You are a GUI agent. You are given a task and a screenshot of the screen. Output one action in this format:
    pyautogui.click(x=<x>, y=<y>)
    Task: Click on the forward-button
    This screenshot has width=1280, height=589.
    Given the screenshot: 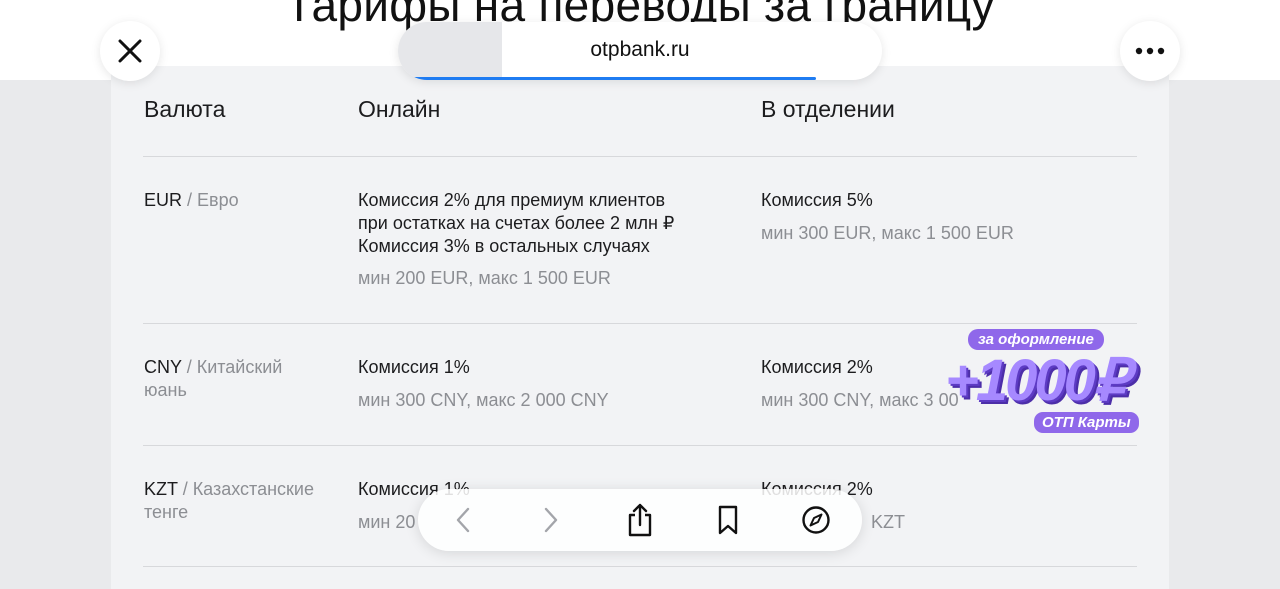 What is the action you would take?
    pyautogui.click(x=551, y=520)
    